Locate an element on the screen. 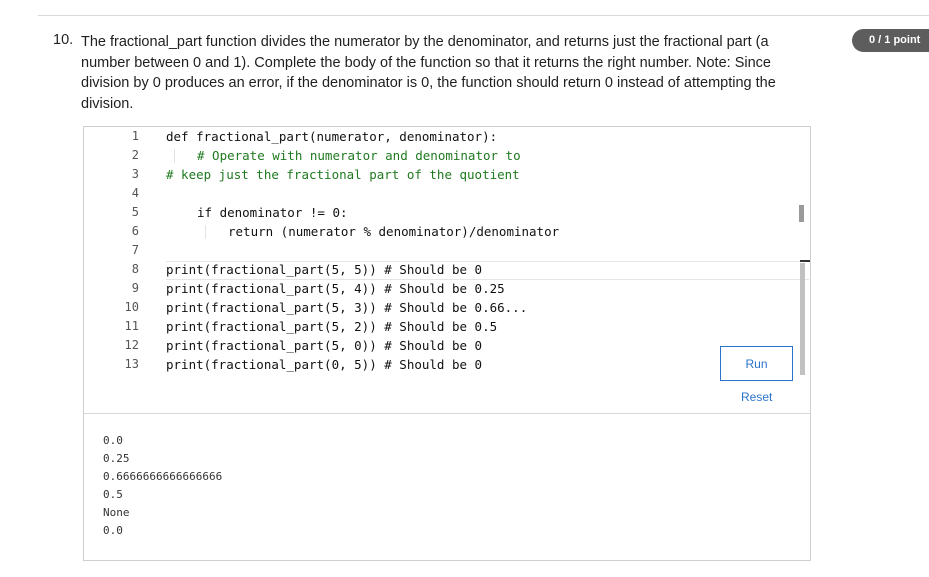 This screenshot has width=929, height=577. line-number: 13 is located at coordinates (131, 364).